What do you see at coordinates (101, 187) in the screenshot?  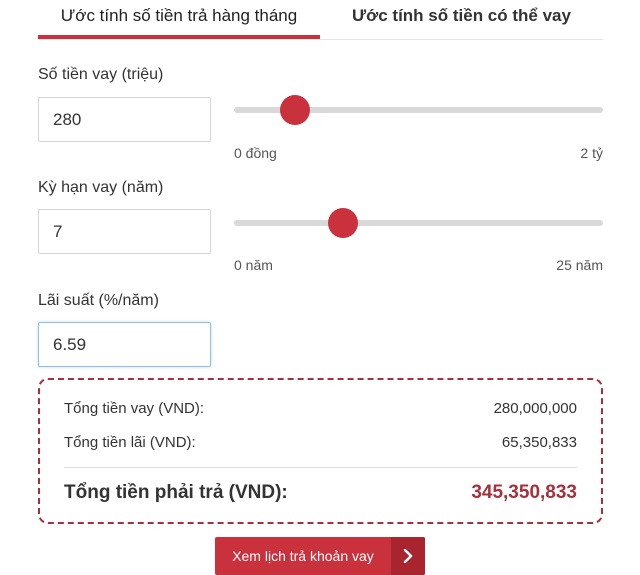 I see `loan-term-label: Kỳ hạn vay (năm)` at bounding box center [101, 187].